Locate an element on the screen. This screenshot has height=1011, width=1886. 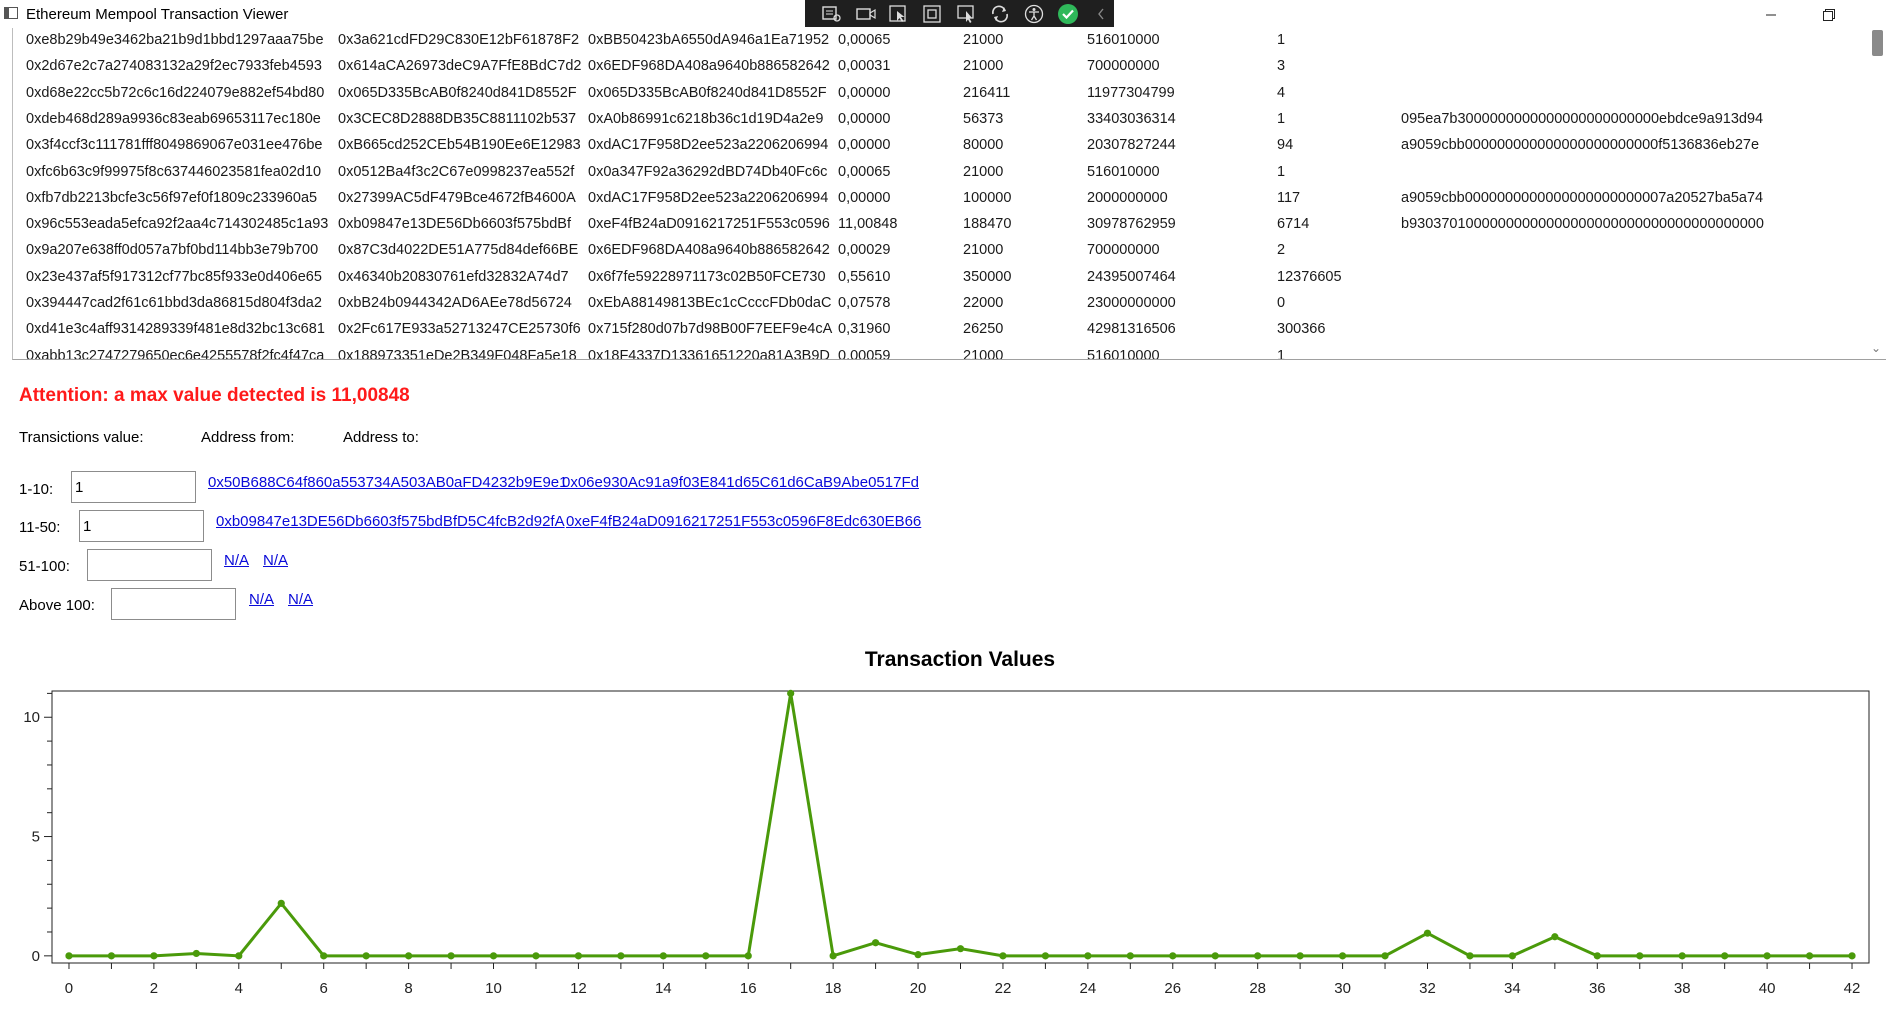
cell-value: 0,00000 is located at coordinates (864, 92).